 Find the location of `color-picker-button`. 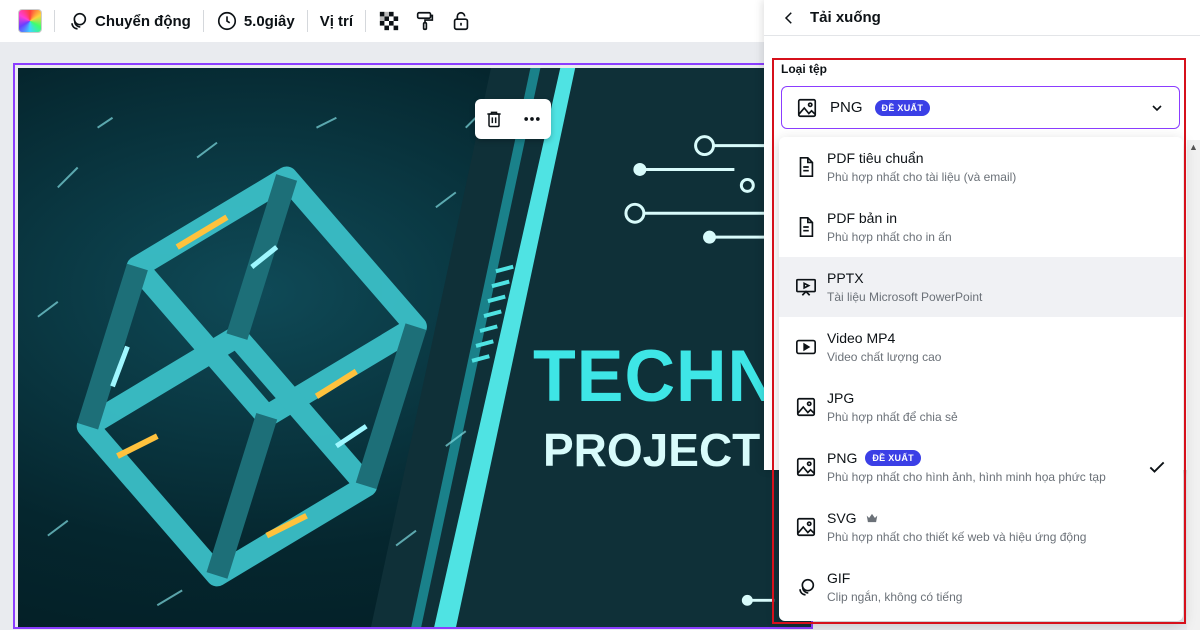

color-picker-button is located at coordinates (30, 21).